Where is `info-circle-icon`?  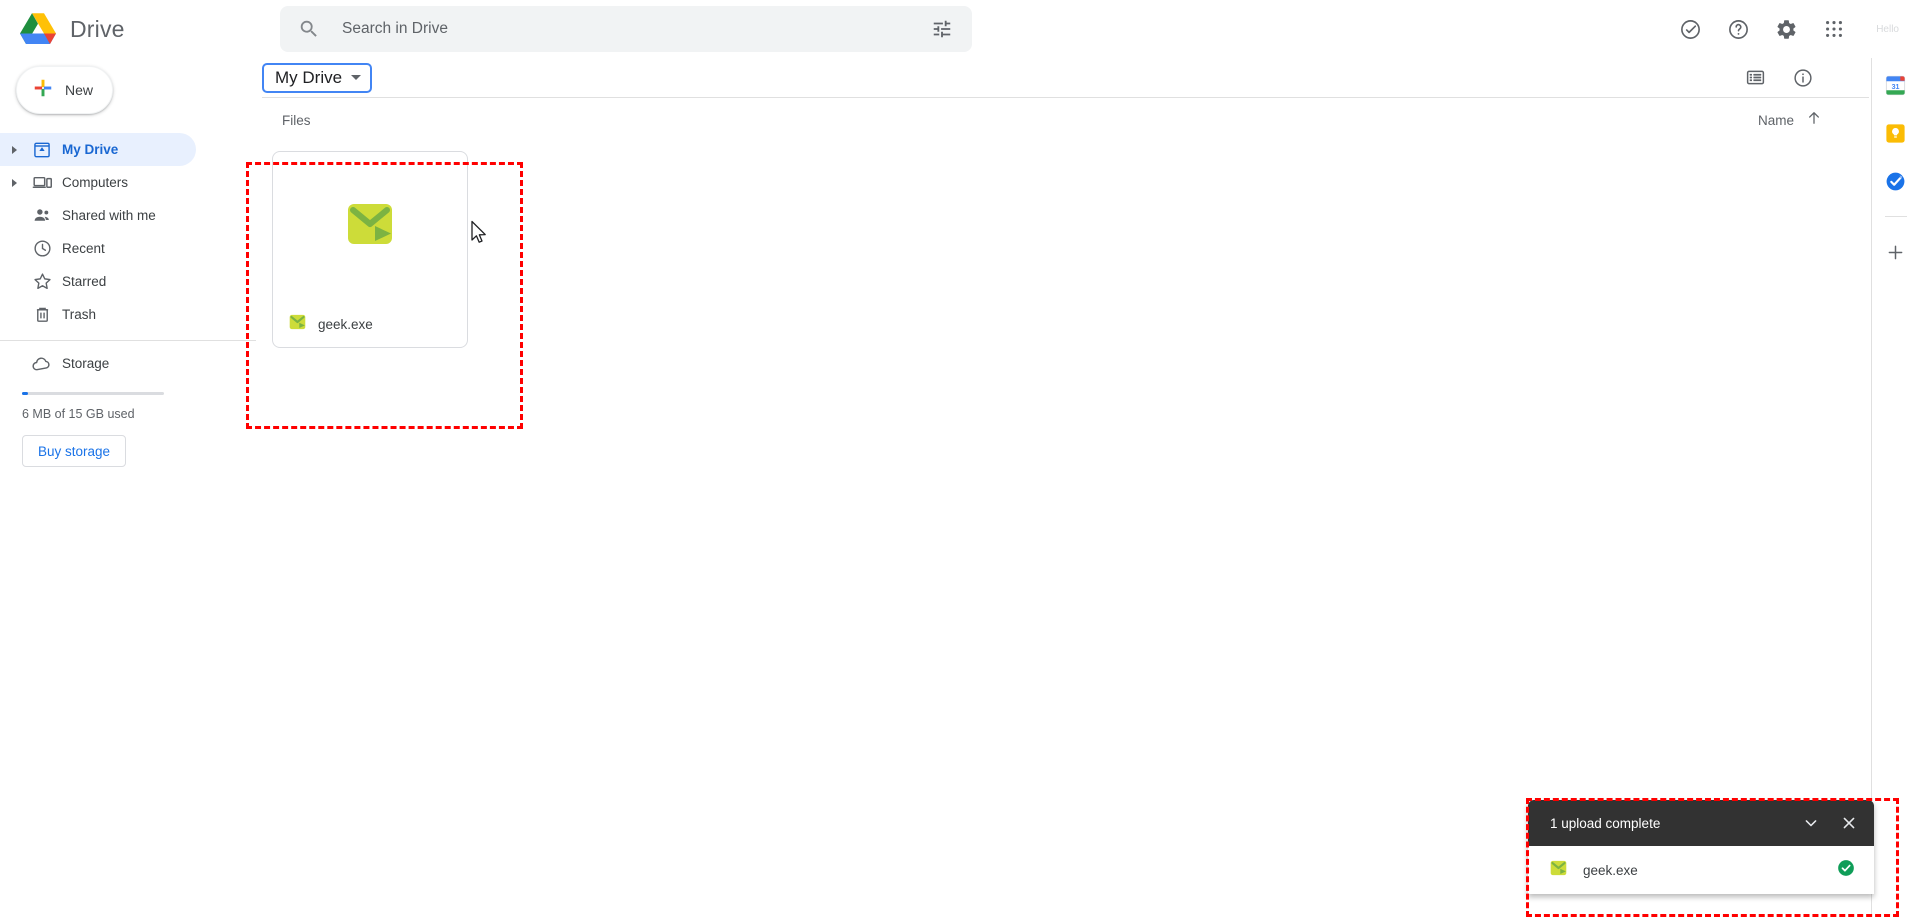
info-circle-icon is located at coordinates (1803, 78).